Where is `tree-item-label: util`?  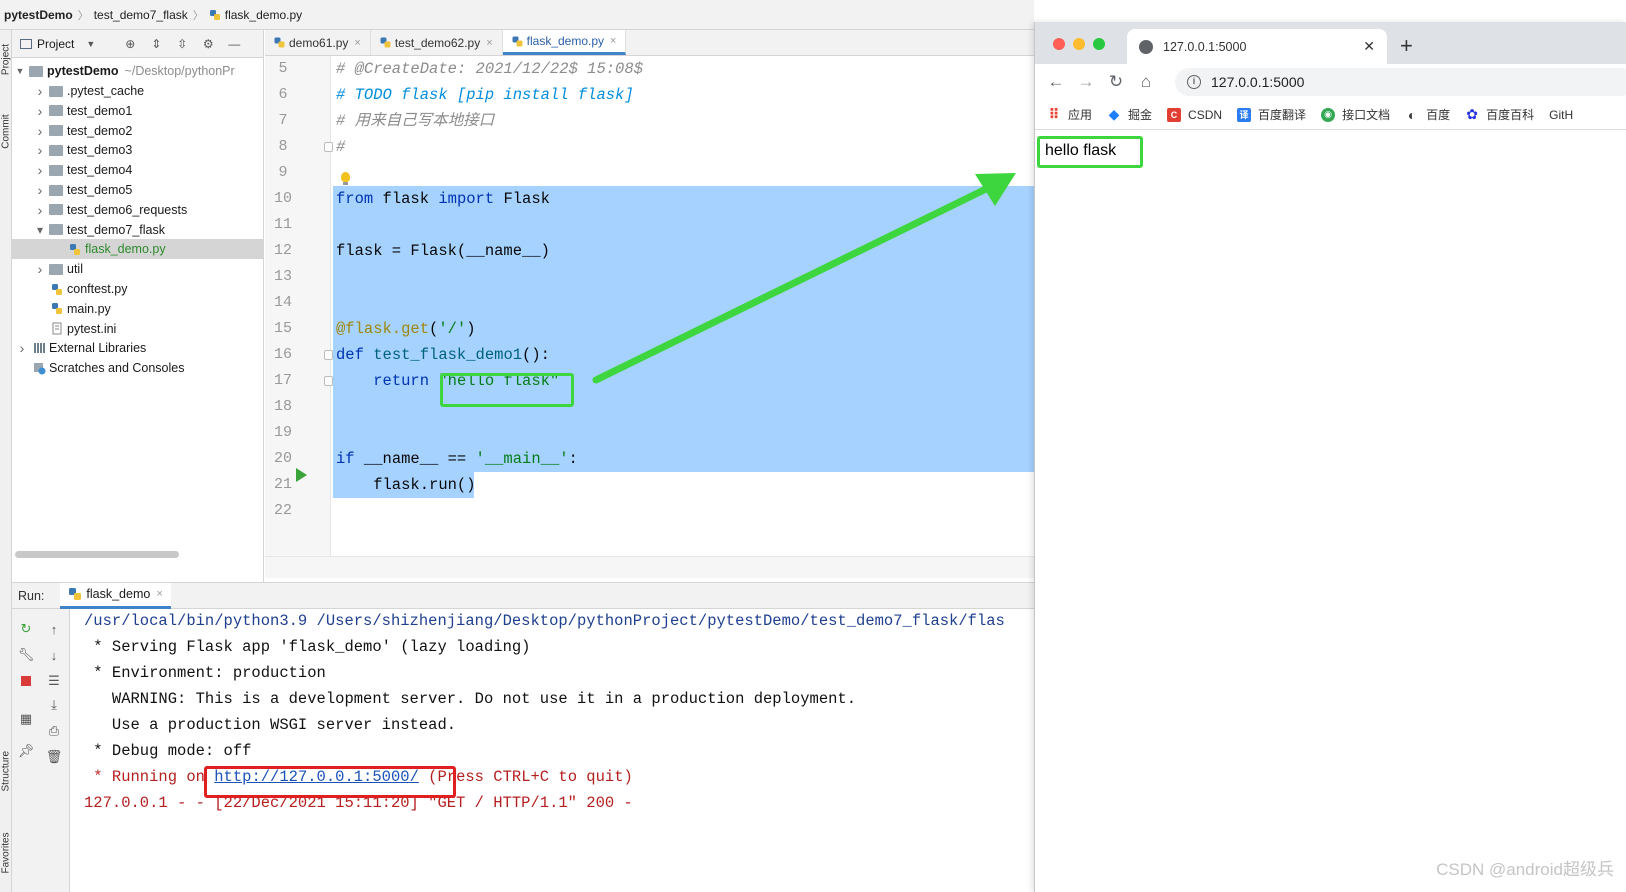
tree-item-label: util is located at coordinates (75, 269).